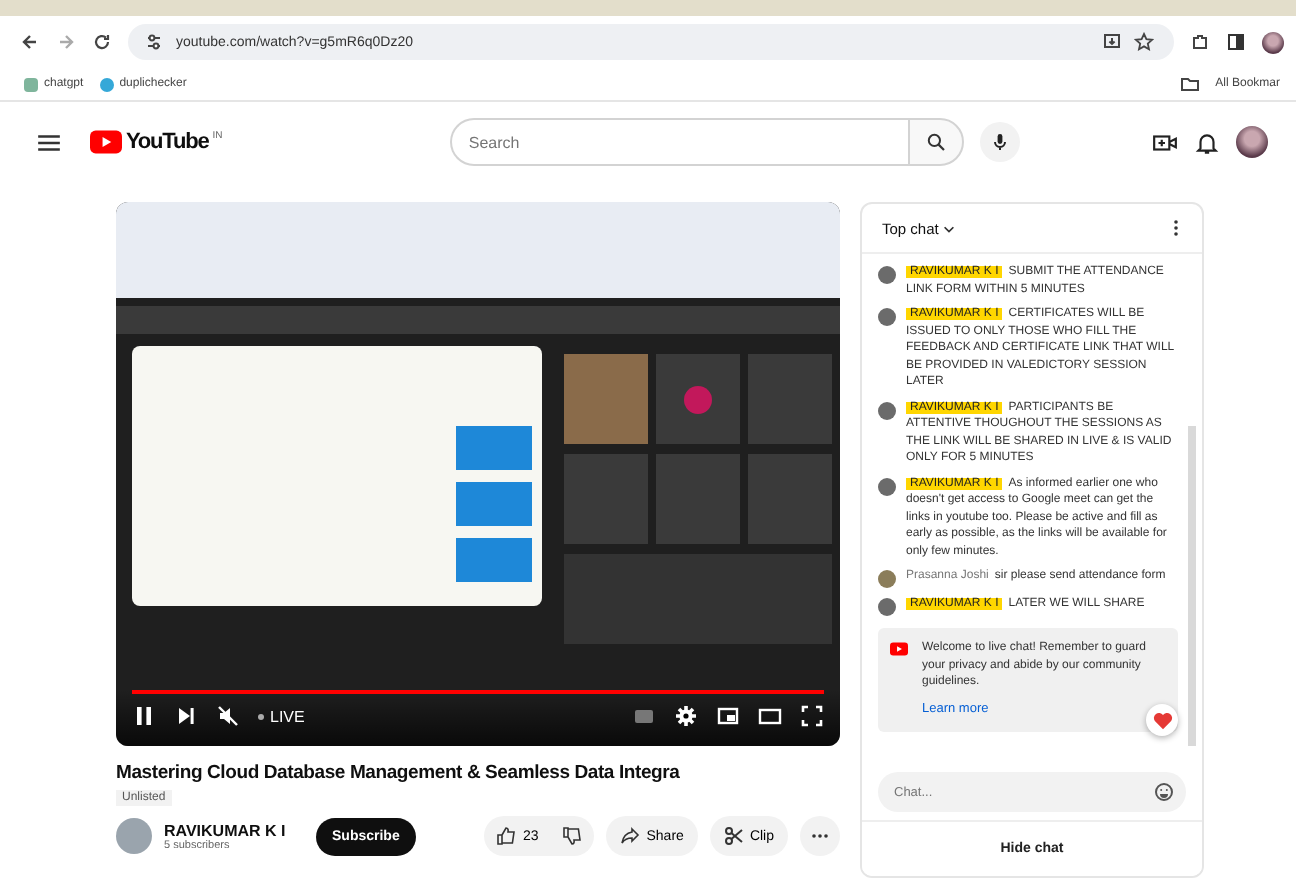 The height and width of the screenshot is (888, 1296). What do you see at coordinates (1273, 42) in the screenshot?
I see `profile-avatar` at bounding box center [1273, 42].